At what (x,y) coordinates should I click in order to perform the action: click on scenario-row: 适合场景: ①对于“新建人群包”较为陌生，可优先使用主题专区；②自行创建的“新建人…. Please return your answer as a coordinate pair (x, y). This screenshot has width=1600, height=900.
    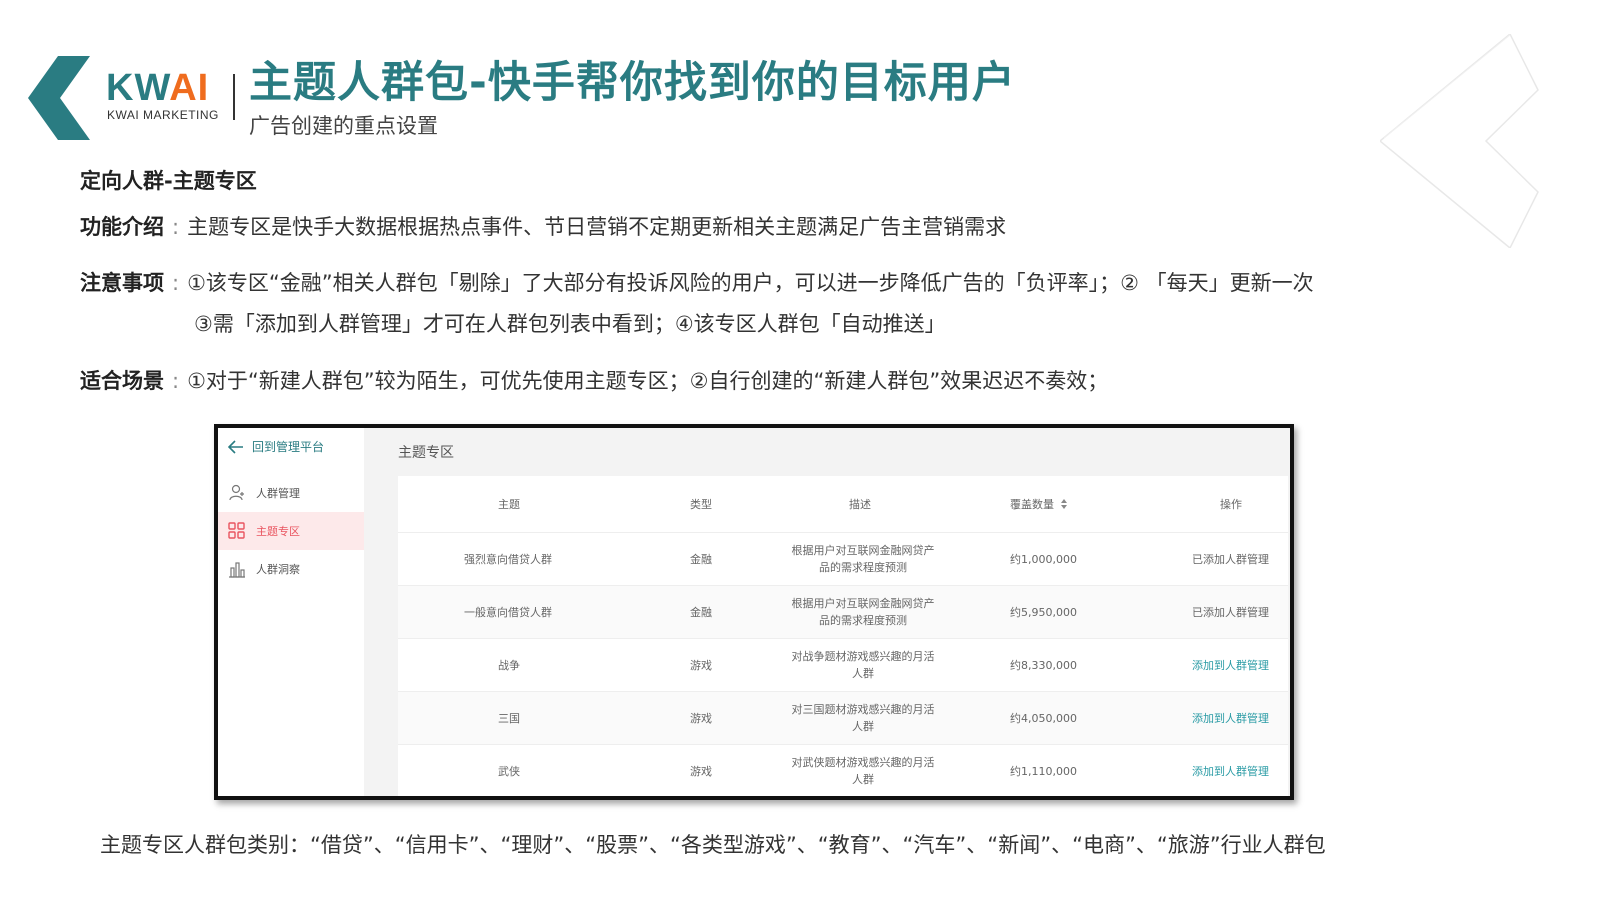
    Looking at the image, I should click on (594, 381).